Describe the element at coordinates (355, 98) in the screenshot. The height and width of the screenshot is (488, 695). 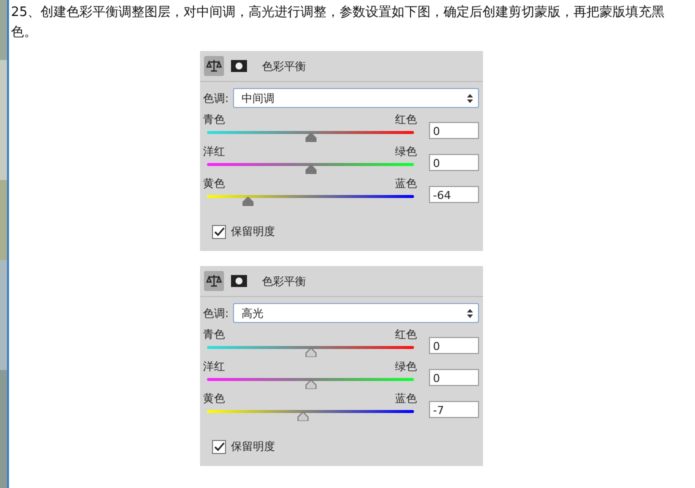
I see `tone-dropdown: 中间调` at that location.